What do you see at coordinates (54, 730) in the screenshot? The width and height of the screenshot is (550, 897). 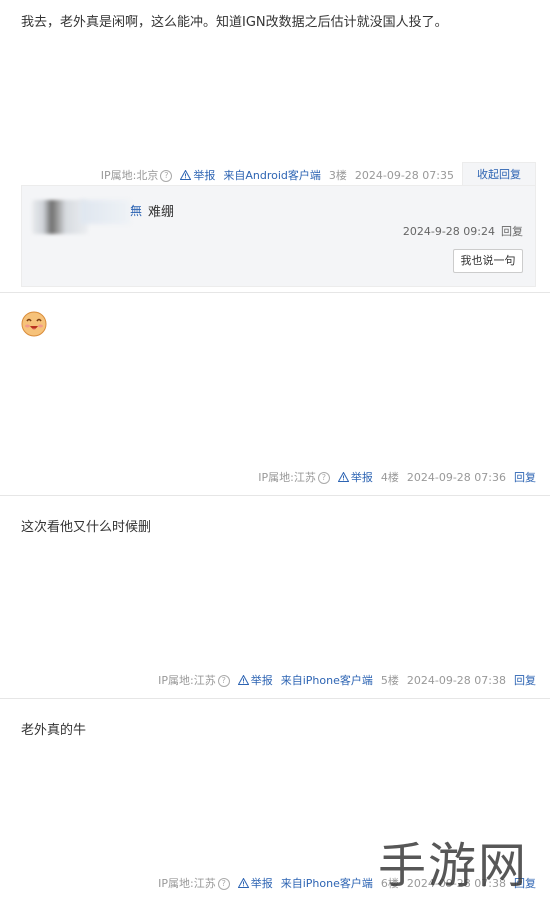 I see `post-content: 老外真的牛` at bounding box center [54, 730].